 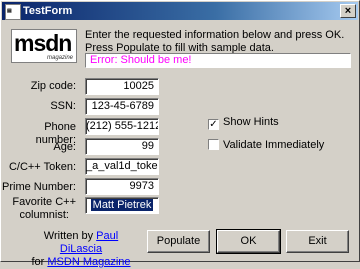 What do you see at coordinates (213, 144) in the screenshot?
I see `validate-immediately-box` at bounding box center [213, 144].